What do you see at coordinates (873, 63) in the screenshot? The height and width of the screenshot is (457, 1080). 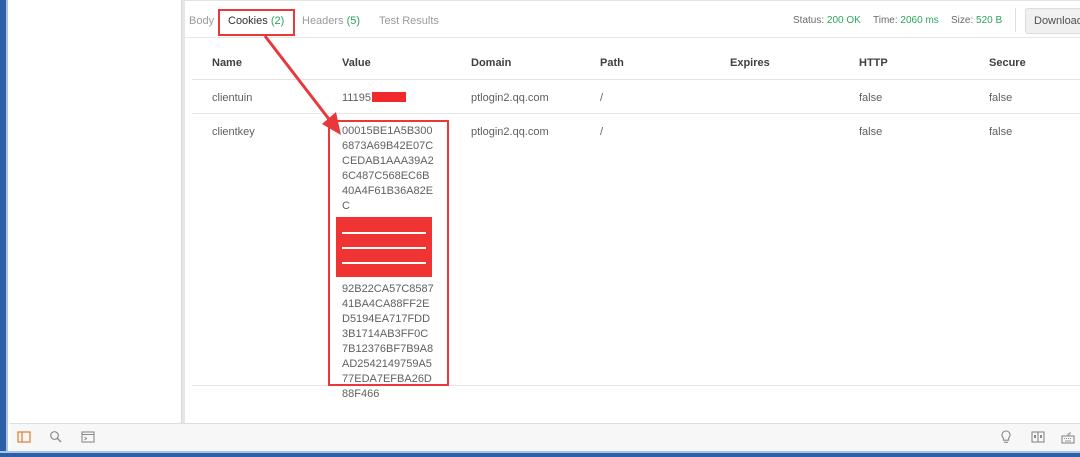 I see `column-header-http: HTTP` at bounding box center [873, 63].